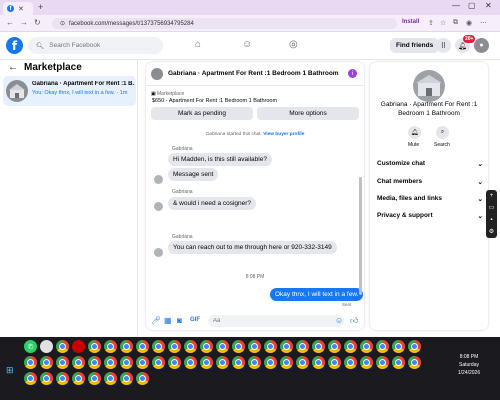 Image resolution: width=500 pixels, height=400 pixels. I want to click on find-friends-button: Find friends, so click(415, 45).